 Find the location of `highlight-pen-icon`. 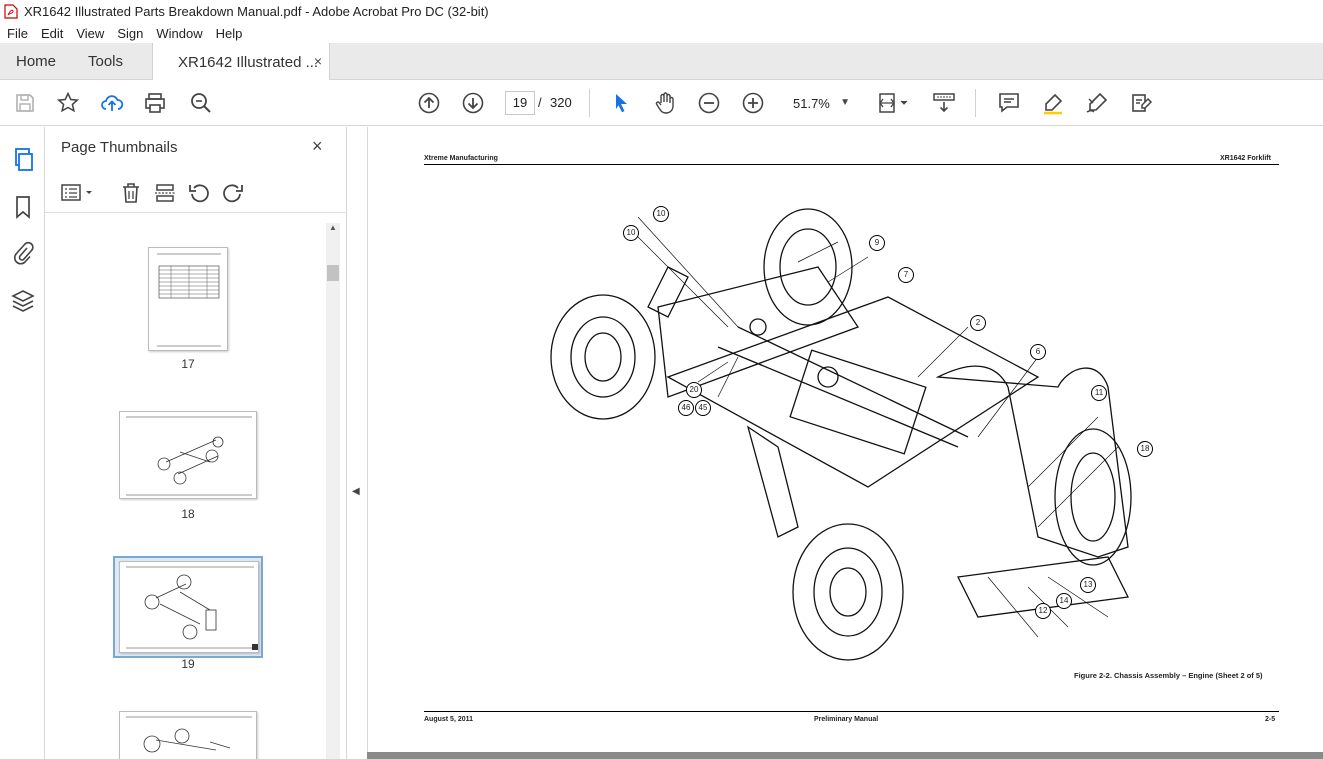

highlight-pen-icon is located at coordinates (1053, 103).